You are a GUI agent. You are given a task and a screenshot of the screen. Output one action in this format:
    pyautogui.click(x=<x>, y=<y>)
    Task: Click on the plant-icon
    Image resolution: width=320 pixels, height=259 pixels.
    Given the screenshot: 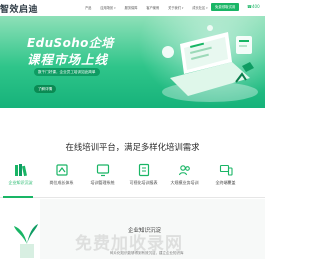 What is the action you would take?
    pyautogui.click(x=26, y=241)
    